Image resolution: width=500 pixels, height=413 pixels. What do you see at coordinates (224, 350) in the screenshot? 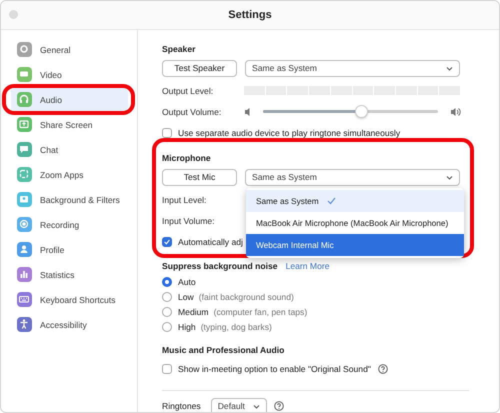
I see `section-heading: Music and Professional Audio` at bounding box center [224, 350].